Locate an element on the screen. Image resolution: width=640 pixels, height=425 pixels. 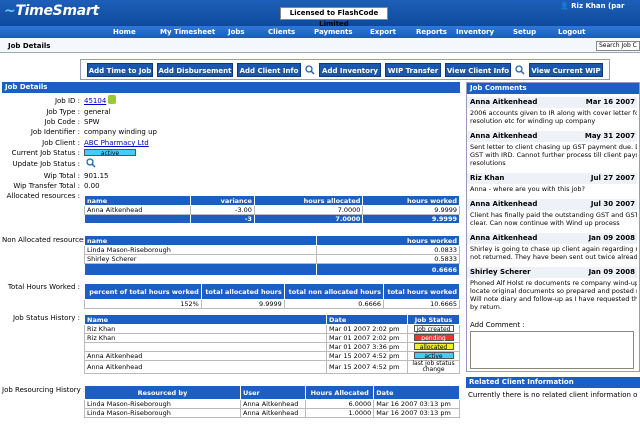
current-status-label: Current Job Status : is located at coordinates (45, 153).